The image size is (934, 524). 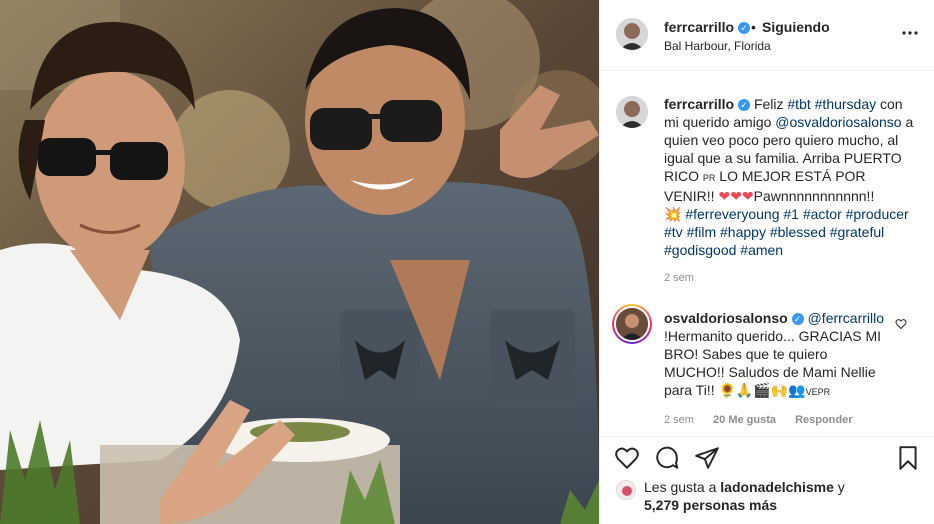 What do you see at coordinates (796, 27) in the screenshot?
I see `following-button: Siguiendo` at bounding box center [796, 27].